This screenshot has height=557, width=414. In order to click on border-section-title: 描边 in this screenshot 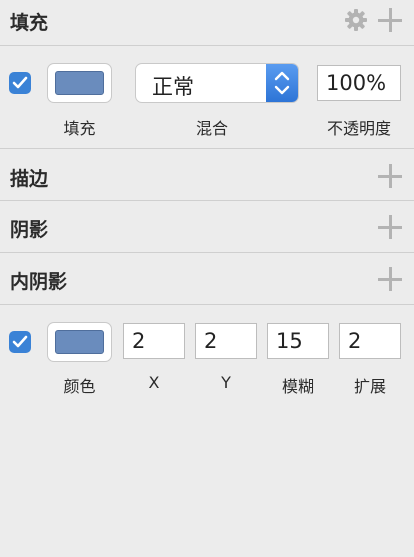, I will do `click(29, 179)`.